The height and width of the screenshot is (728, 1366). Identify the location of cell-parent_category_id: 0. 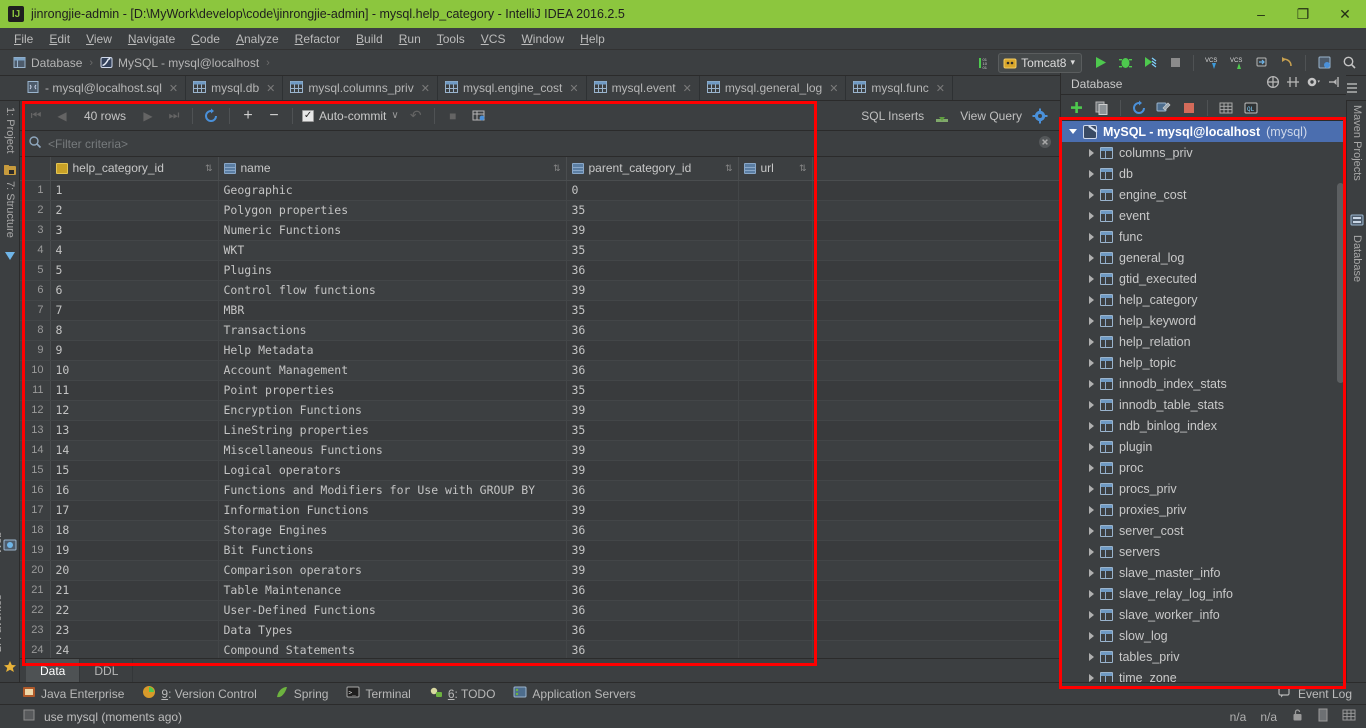
(652, 190).